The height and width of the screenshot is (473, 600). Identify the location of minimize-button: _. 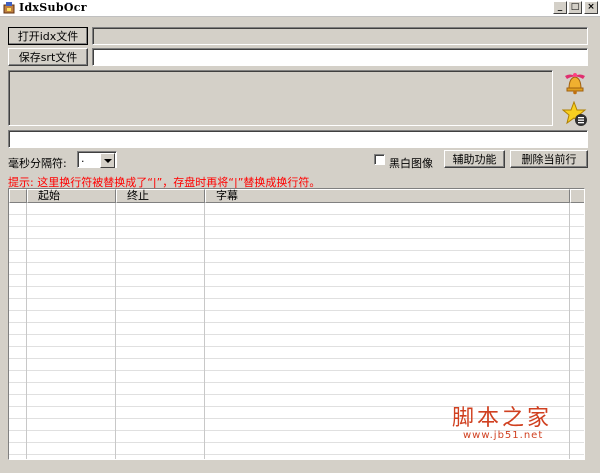
(560, 7).